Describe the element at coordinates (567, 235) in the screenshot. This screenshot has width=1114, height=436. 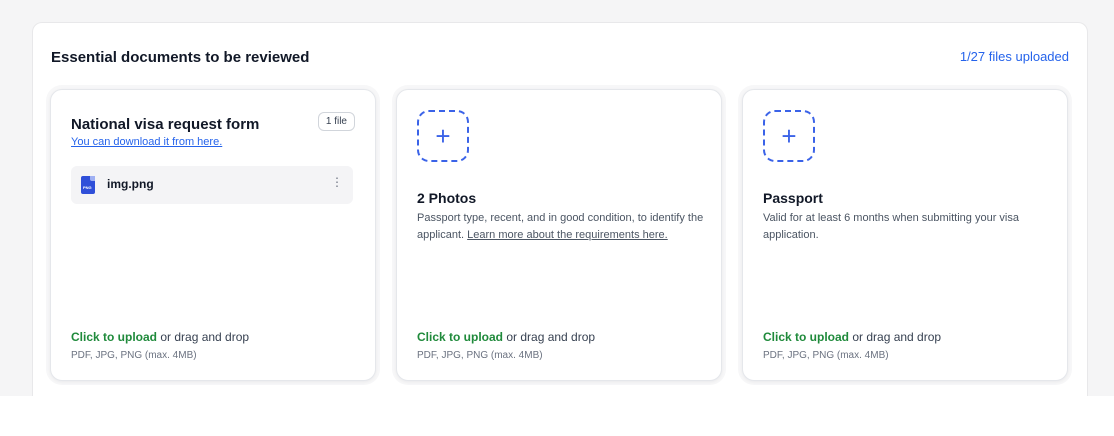
I see `learn-more-link: Learn more about the requirements here.` at that location.